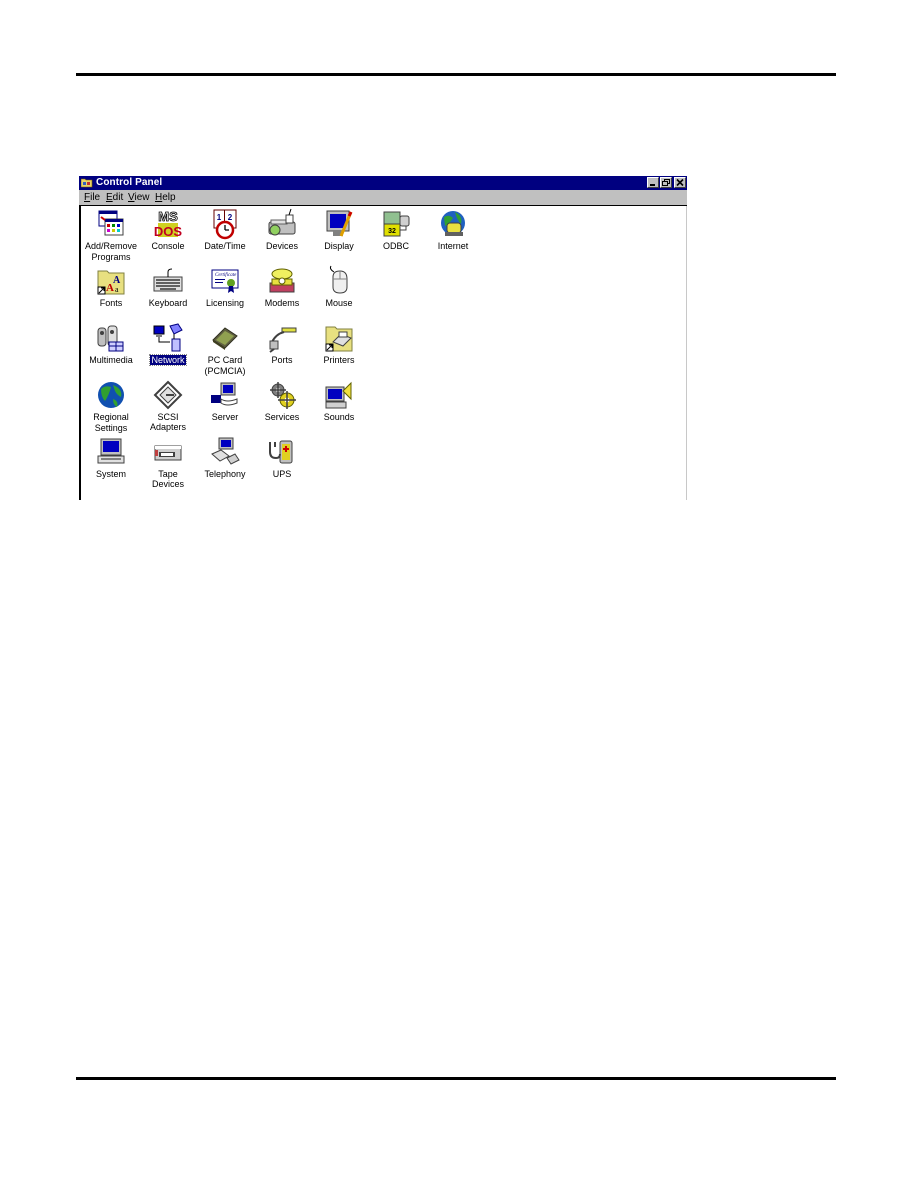 The height and width of the screenshot is (1188, 918). Describe the element at coordinates (169, 197) in the screenshot. I see `menu-help-rest: elp` at that location.